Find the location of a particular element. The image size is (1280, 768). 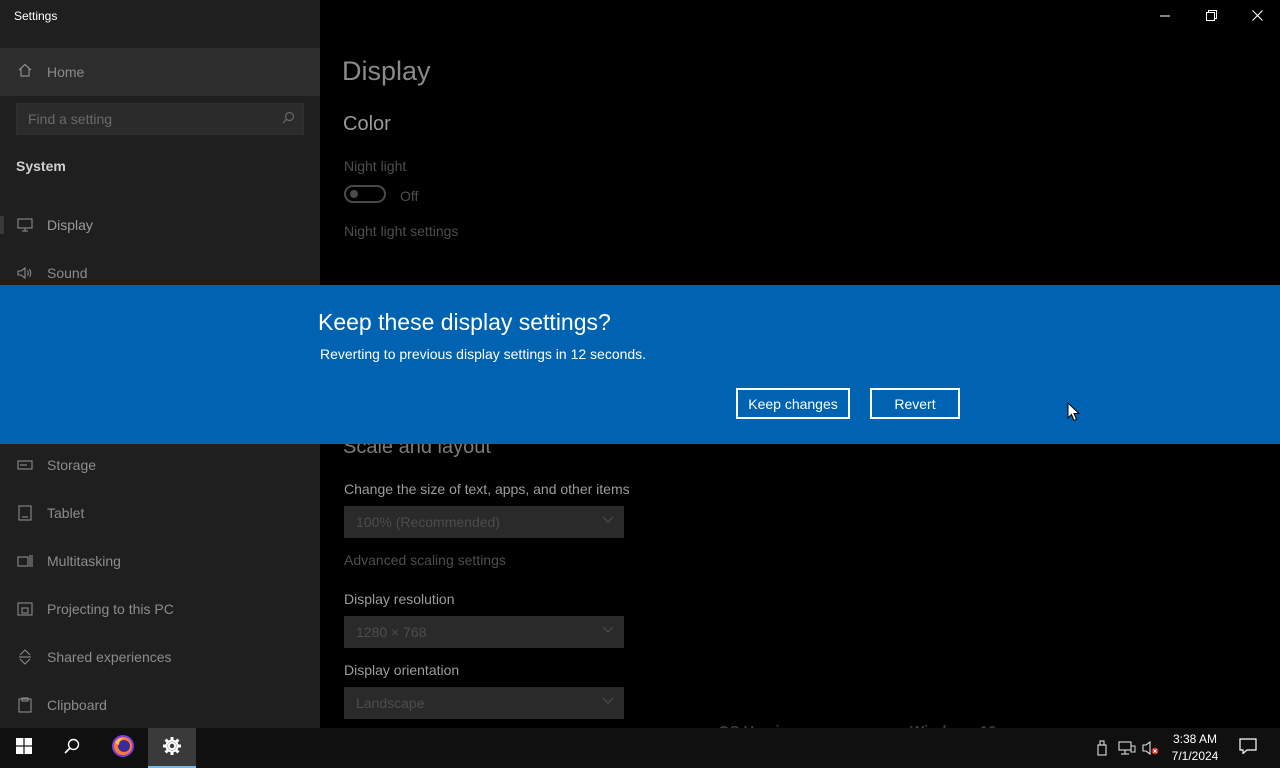

section-title: System is located at coordinates (41, 166).